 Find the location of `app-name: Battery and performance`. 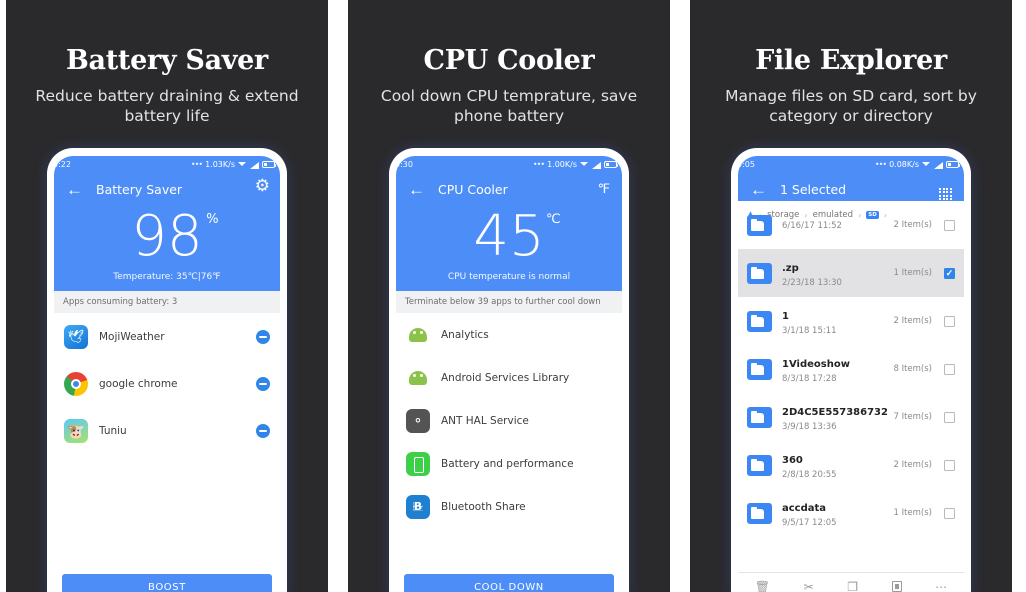

app-name: Battery and performance is located at coordinates (507, 463).